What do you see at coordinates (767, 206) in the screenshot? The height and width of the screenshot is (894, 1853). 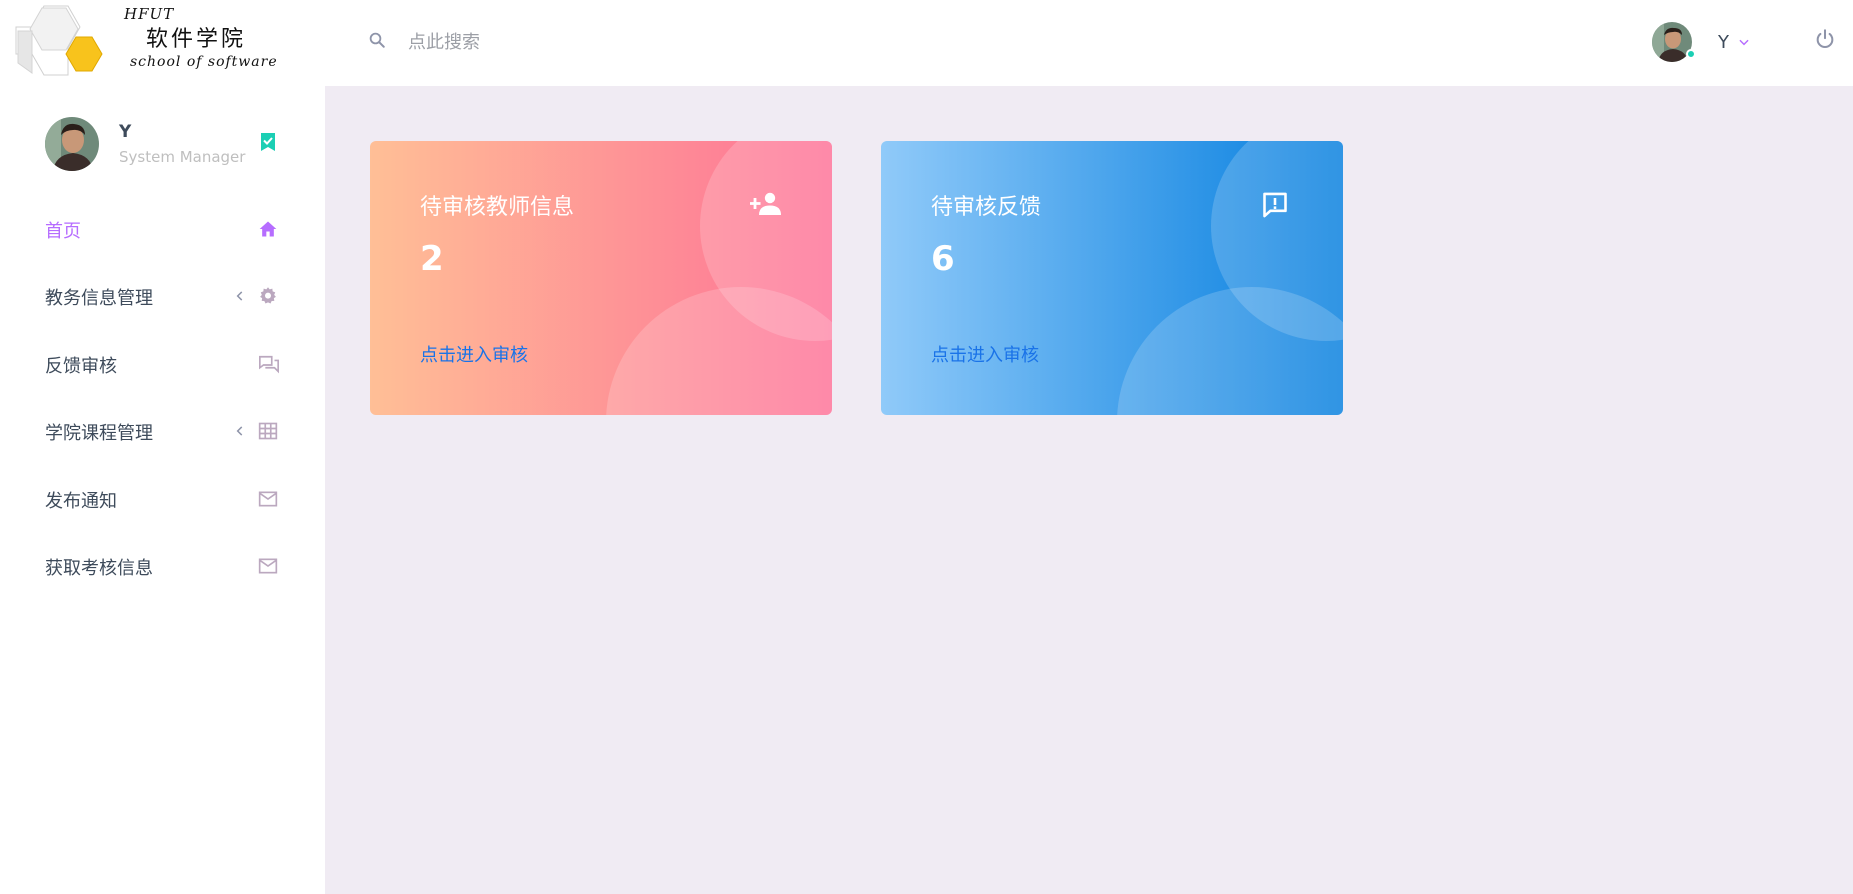 I see `account-plus-icon` at bounding box center [767, 206].